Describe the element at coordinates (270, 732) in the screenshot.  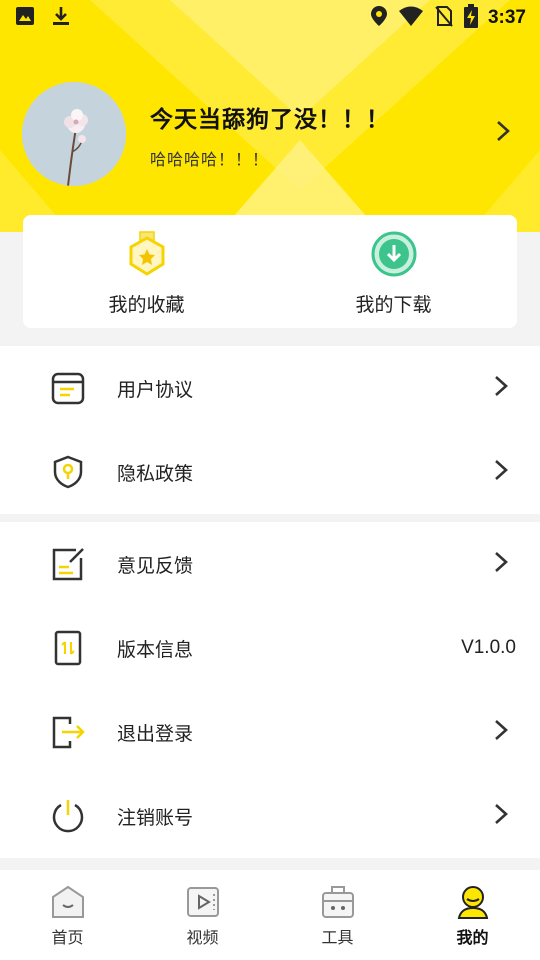
I see `menu-item-logout: 退出登录` at that location.